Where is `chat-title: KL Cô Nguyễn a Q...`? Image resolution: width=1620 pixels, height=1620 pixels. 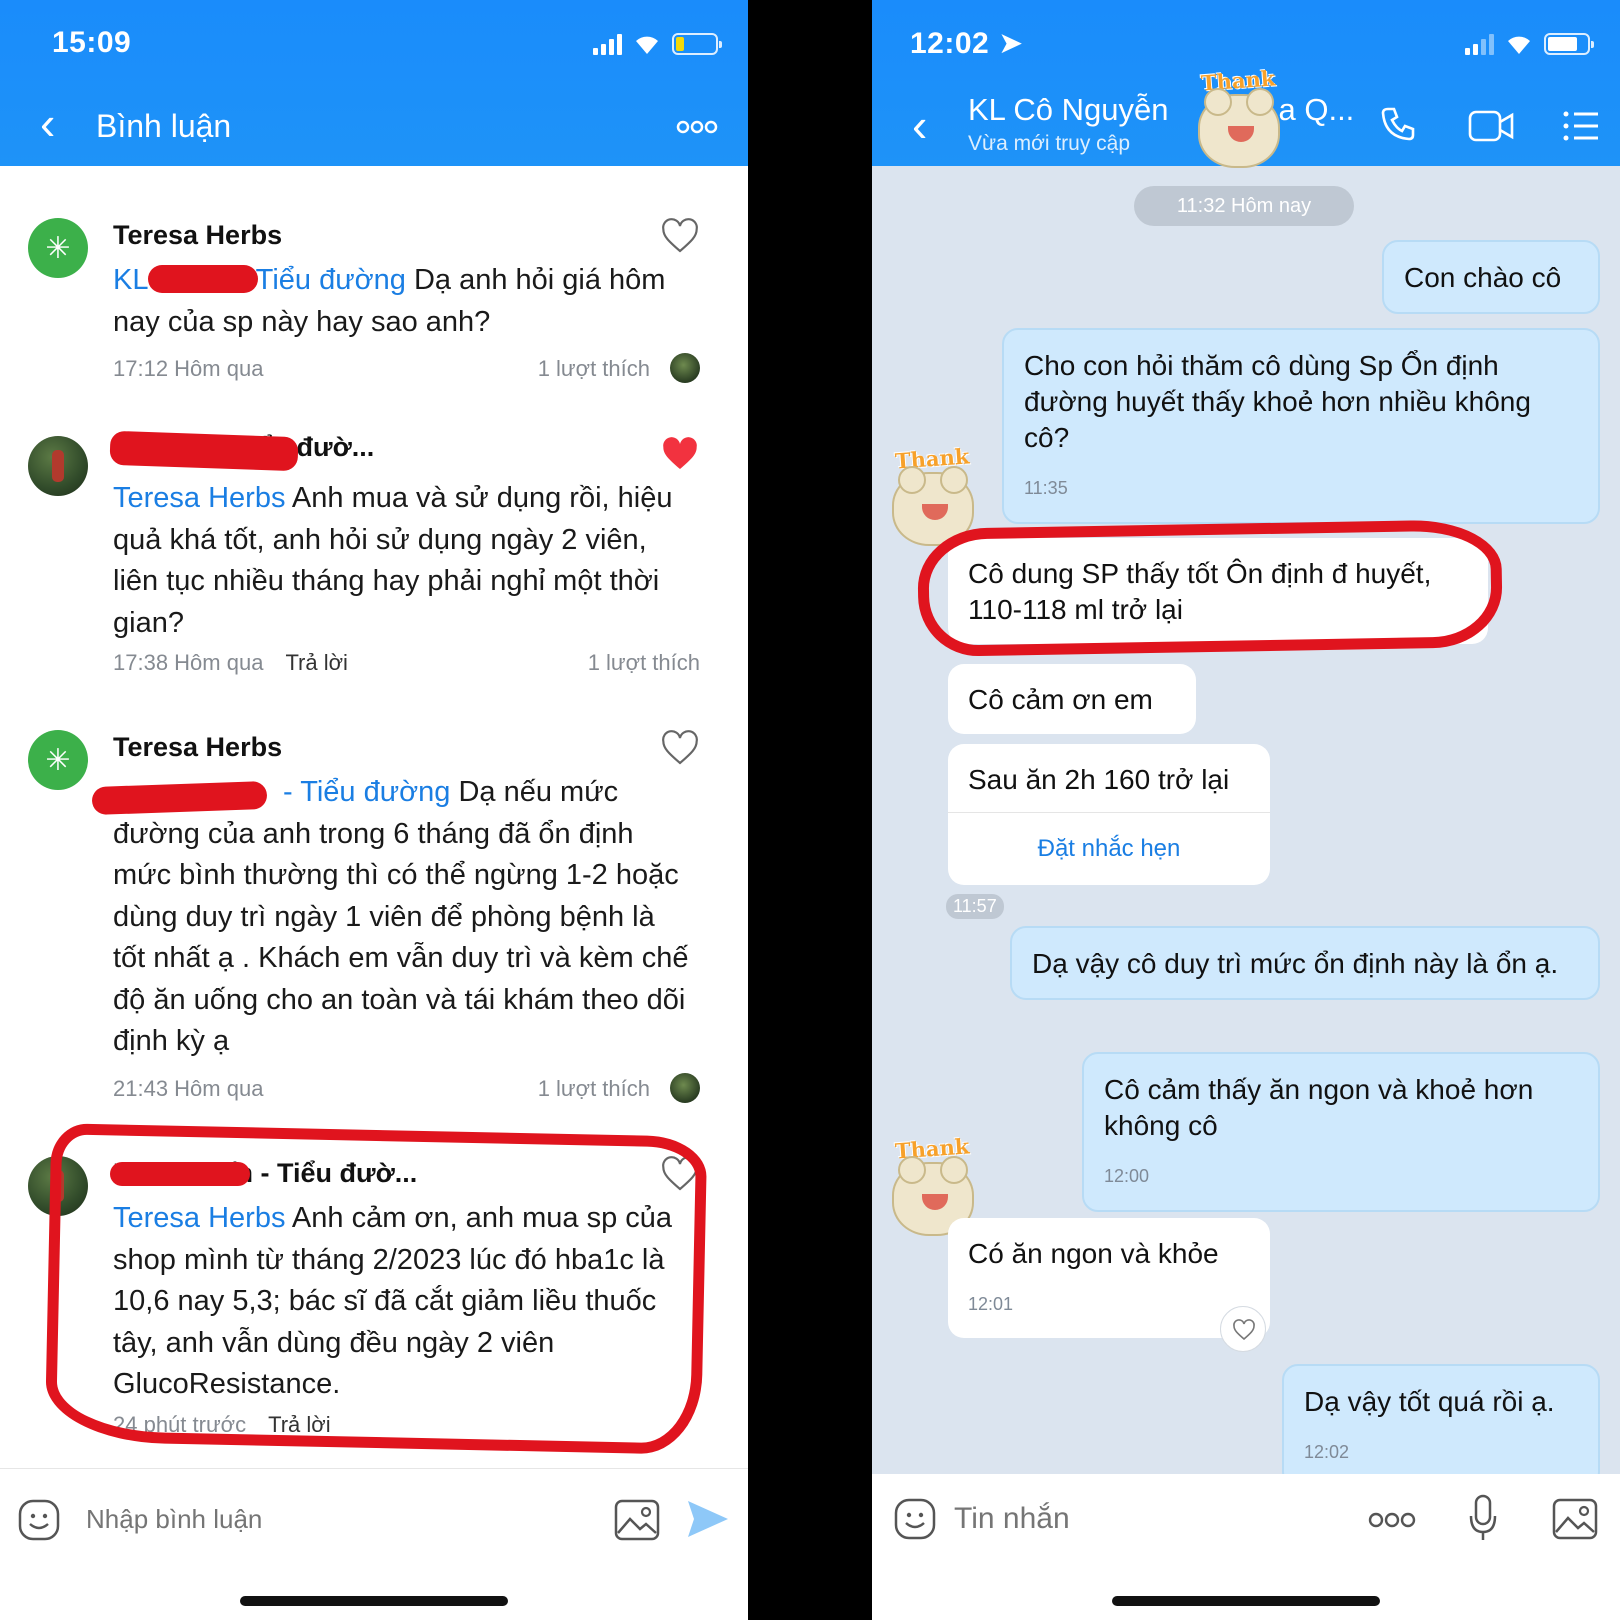 chat-title: KL Cô Nguyễn a Q... is located at coordinates (1161, 110).